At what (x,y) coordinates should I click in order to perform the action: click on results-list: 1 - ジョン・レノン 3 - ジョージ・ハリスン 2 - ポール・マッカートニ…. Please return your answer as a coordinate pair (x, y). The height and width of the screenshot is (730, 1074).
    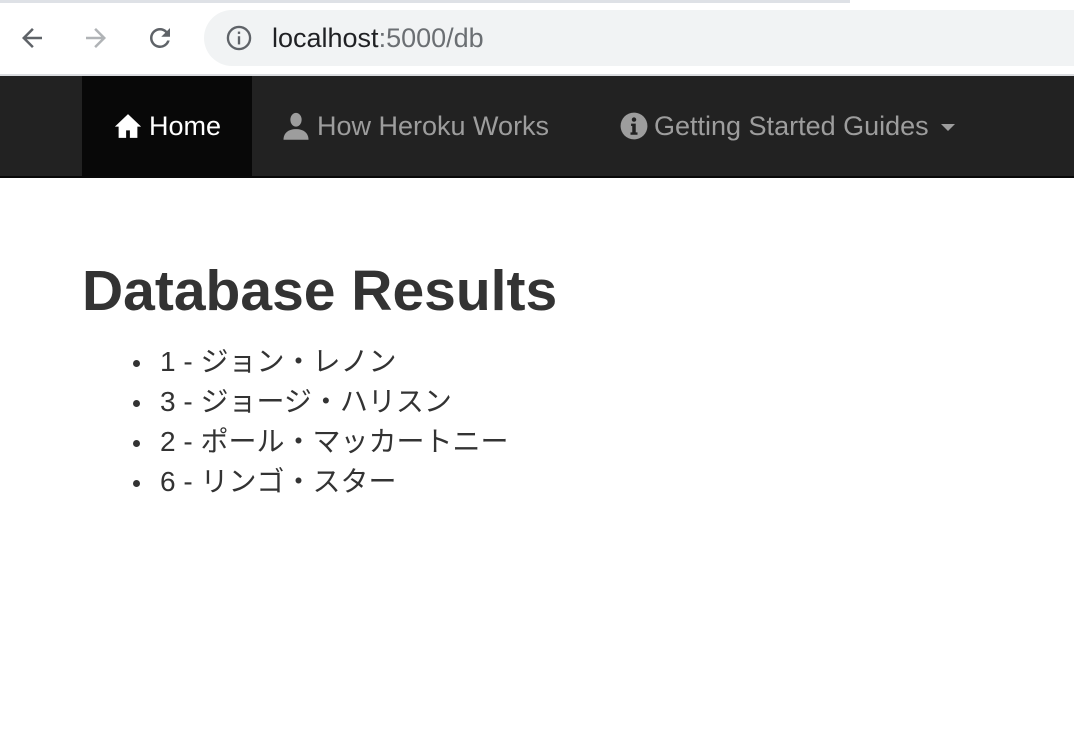
    Looking at the image, I should click on (320, 422).